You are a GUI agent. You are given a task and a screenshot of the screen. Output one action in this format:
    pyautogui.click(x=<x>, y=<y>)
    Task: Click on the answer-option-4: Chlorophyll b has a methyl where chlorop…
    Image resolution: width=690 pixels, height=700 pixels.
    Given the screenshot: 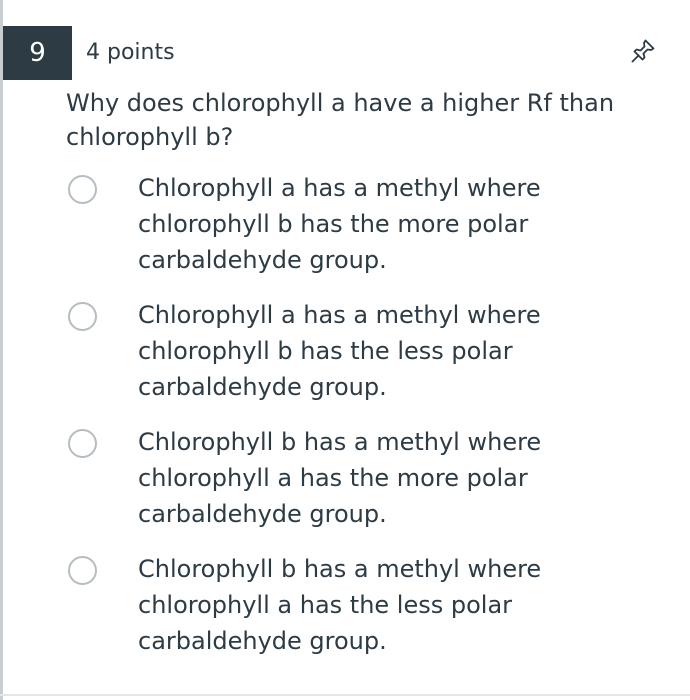 What is the action you would take?
    pyautogui.click(x=366, y=606)
    